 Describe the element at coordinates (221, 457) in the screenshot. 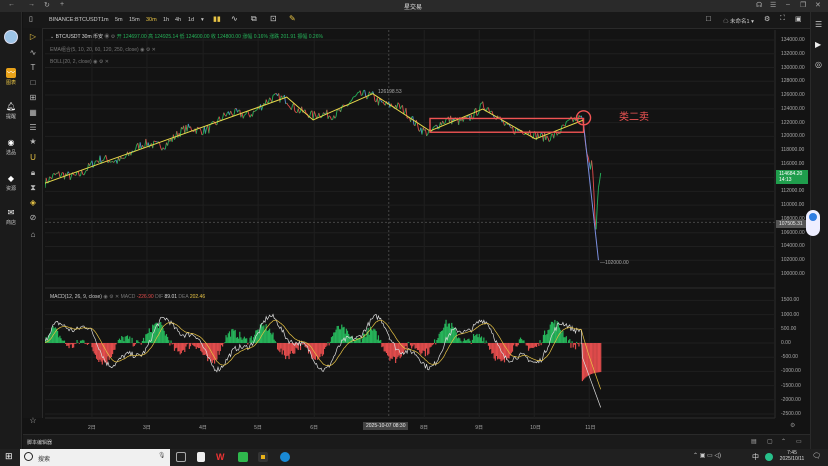

I see `wps-icon: W` at that location.